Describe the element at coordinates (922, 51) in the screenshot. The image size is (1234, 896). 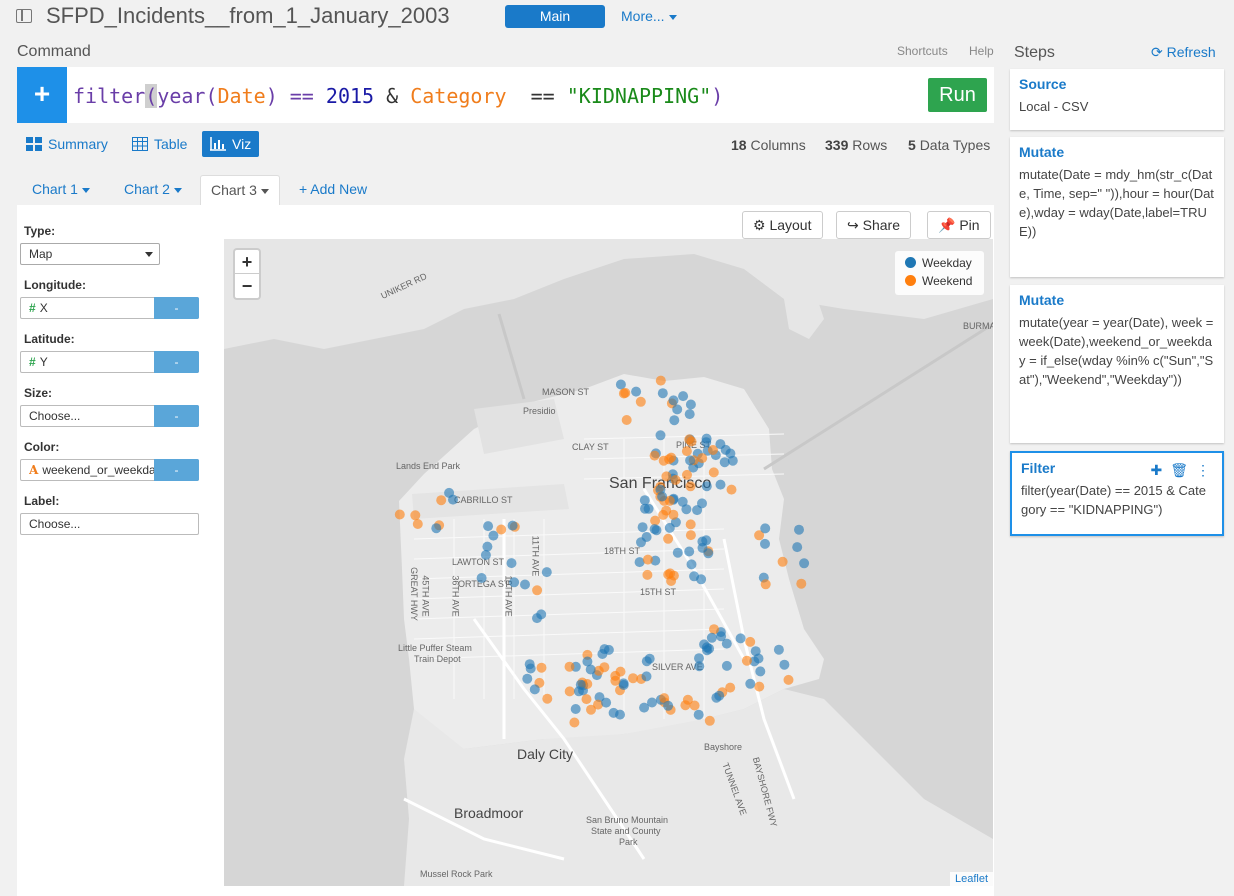
I see `shortcuts-link: Shortcuts` at that location.